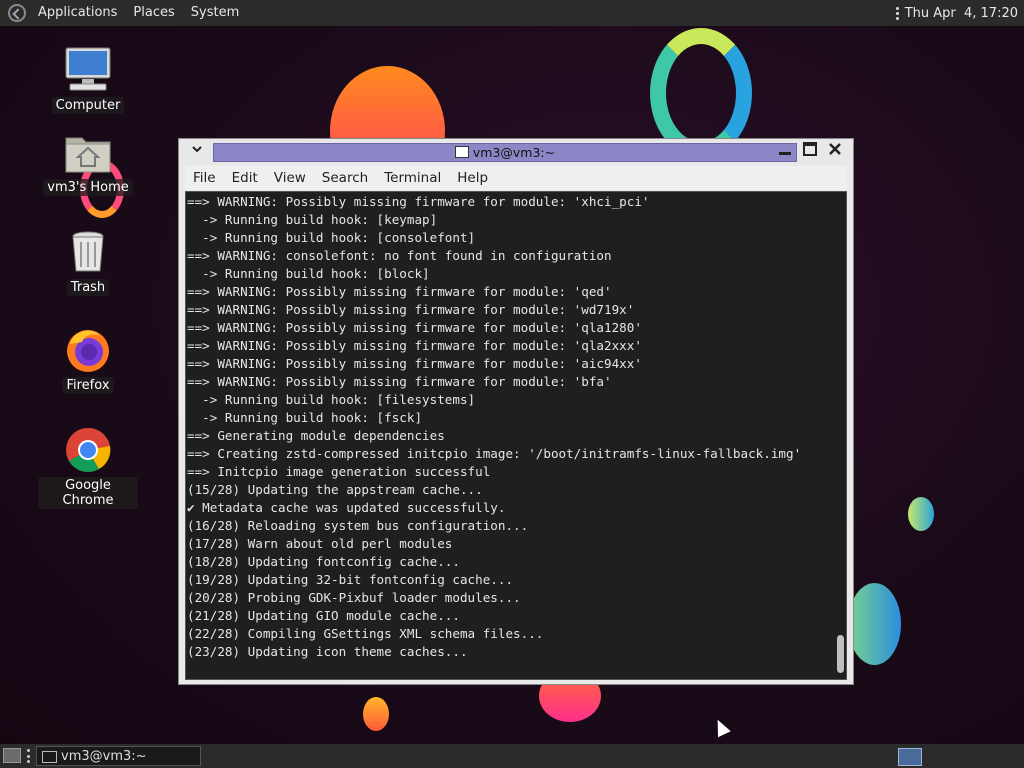  What do you see at coordinates (308, 273) in the screenshot?
I see `terminal-line: -> Running build hook: [block]` at bounding box center [308, 273].